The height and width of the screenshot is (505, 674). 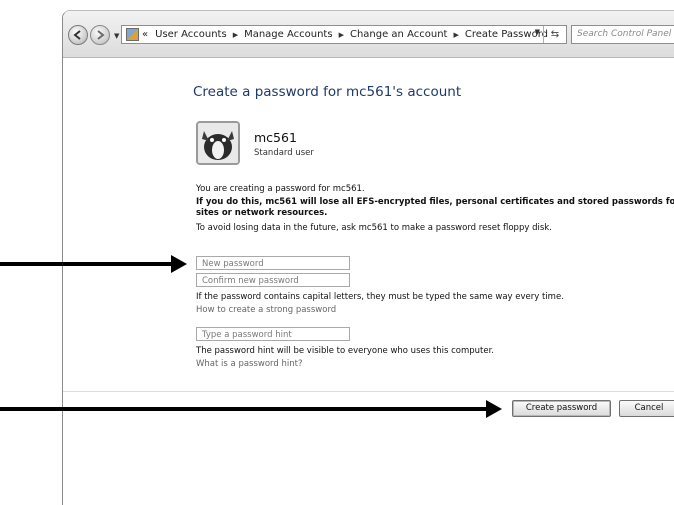 What do you see at coordinates (266, 310) in the screenshot?
I see `strong-password-link: How to create a strong password` at bounding box center [266, 310].